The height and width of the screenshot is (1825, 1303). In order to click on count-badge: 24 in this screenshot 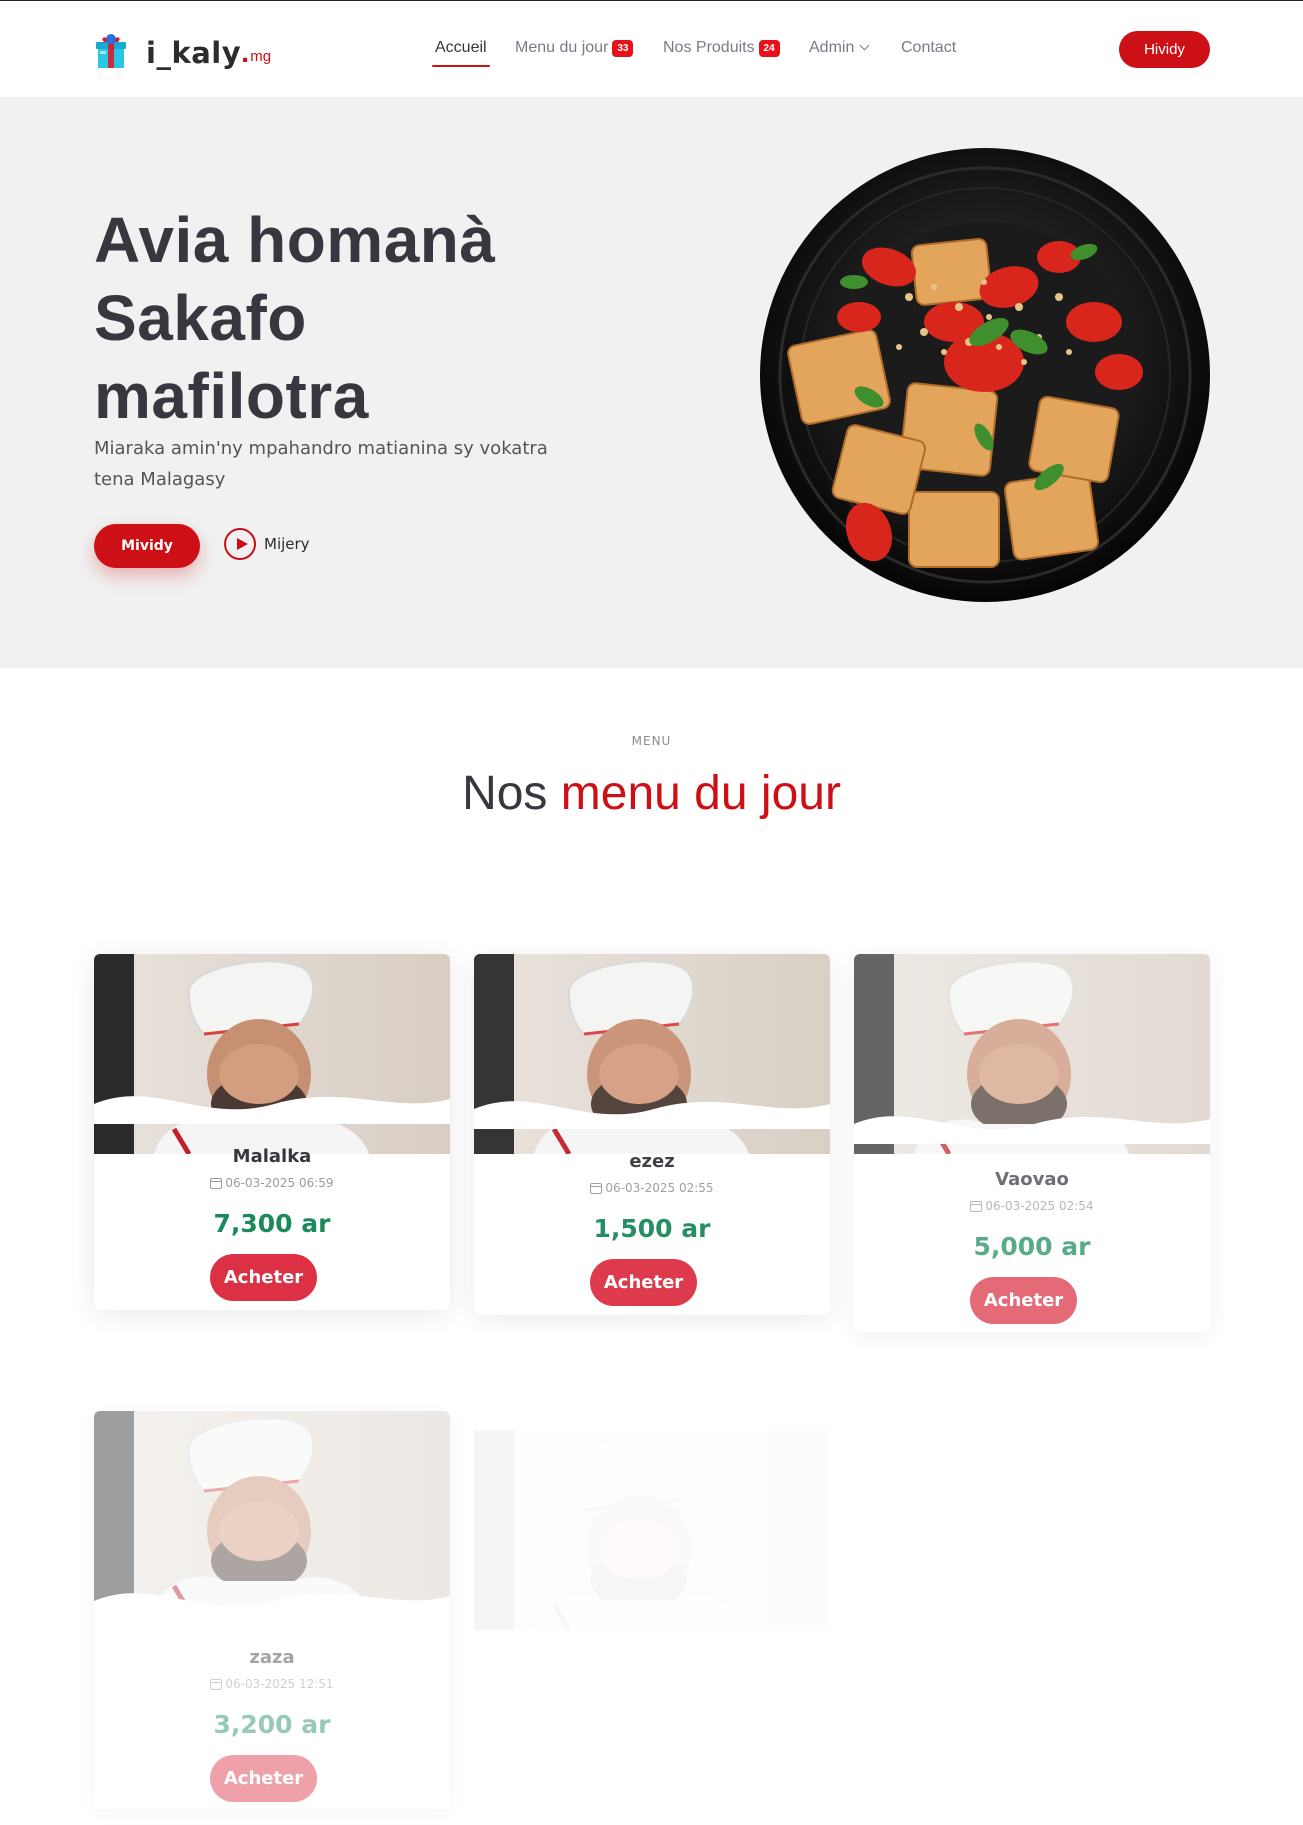, I will do `click(769, 48)`.